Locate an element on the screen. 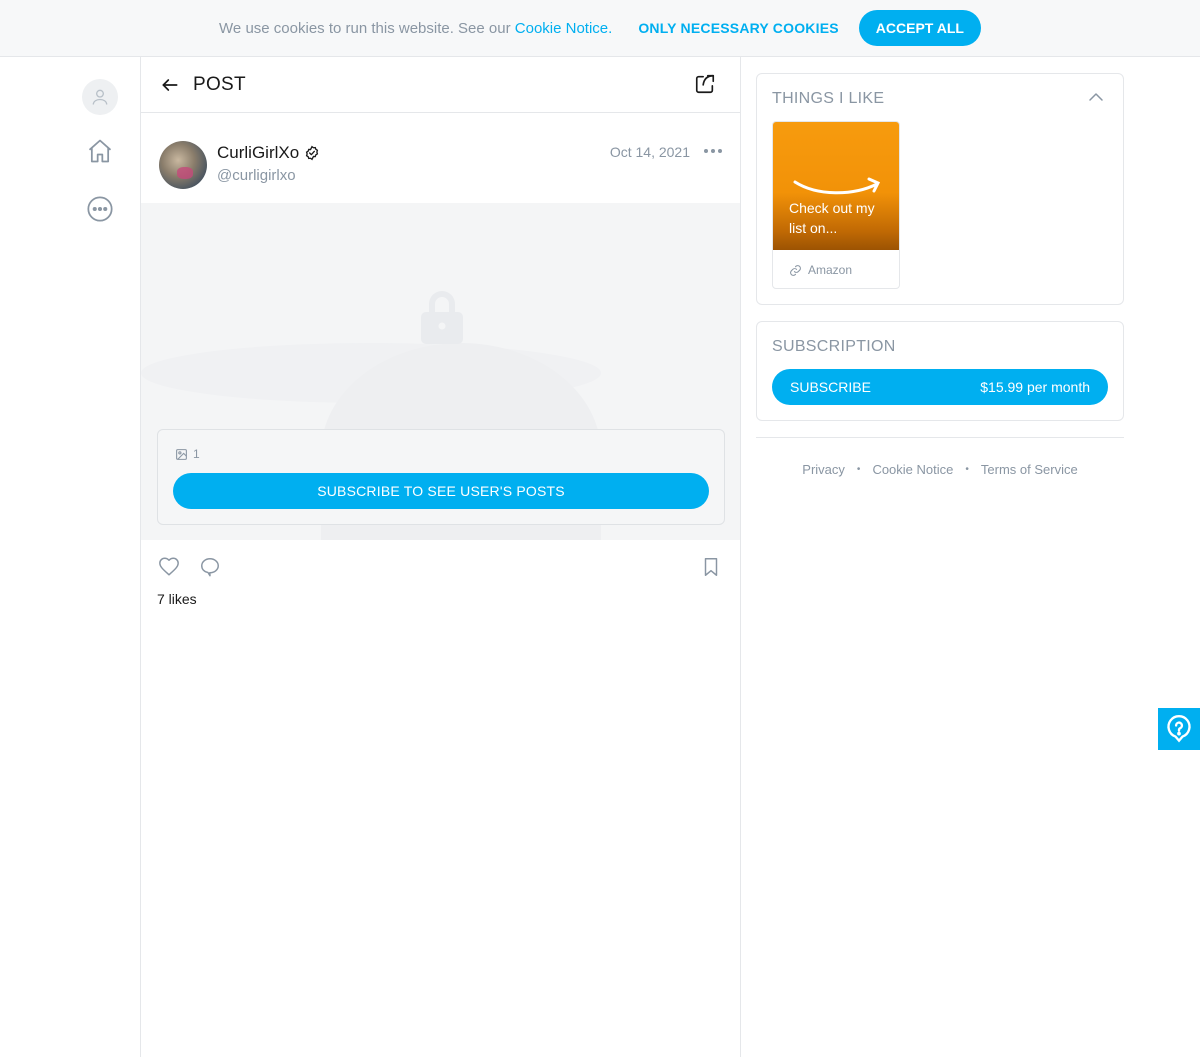  link-icon is located at coordinates (795, 270).